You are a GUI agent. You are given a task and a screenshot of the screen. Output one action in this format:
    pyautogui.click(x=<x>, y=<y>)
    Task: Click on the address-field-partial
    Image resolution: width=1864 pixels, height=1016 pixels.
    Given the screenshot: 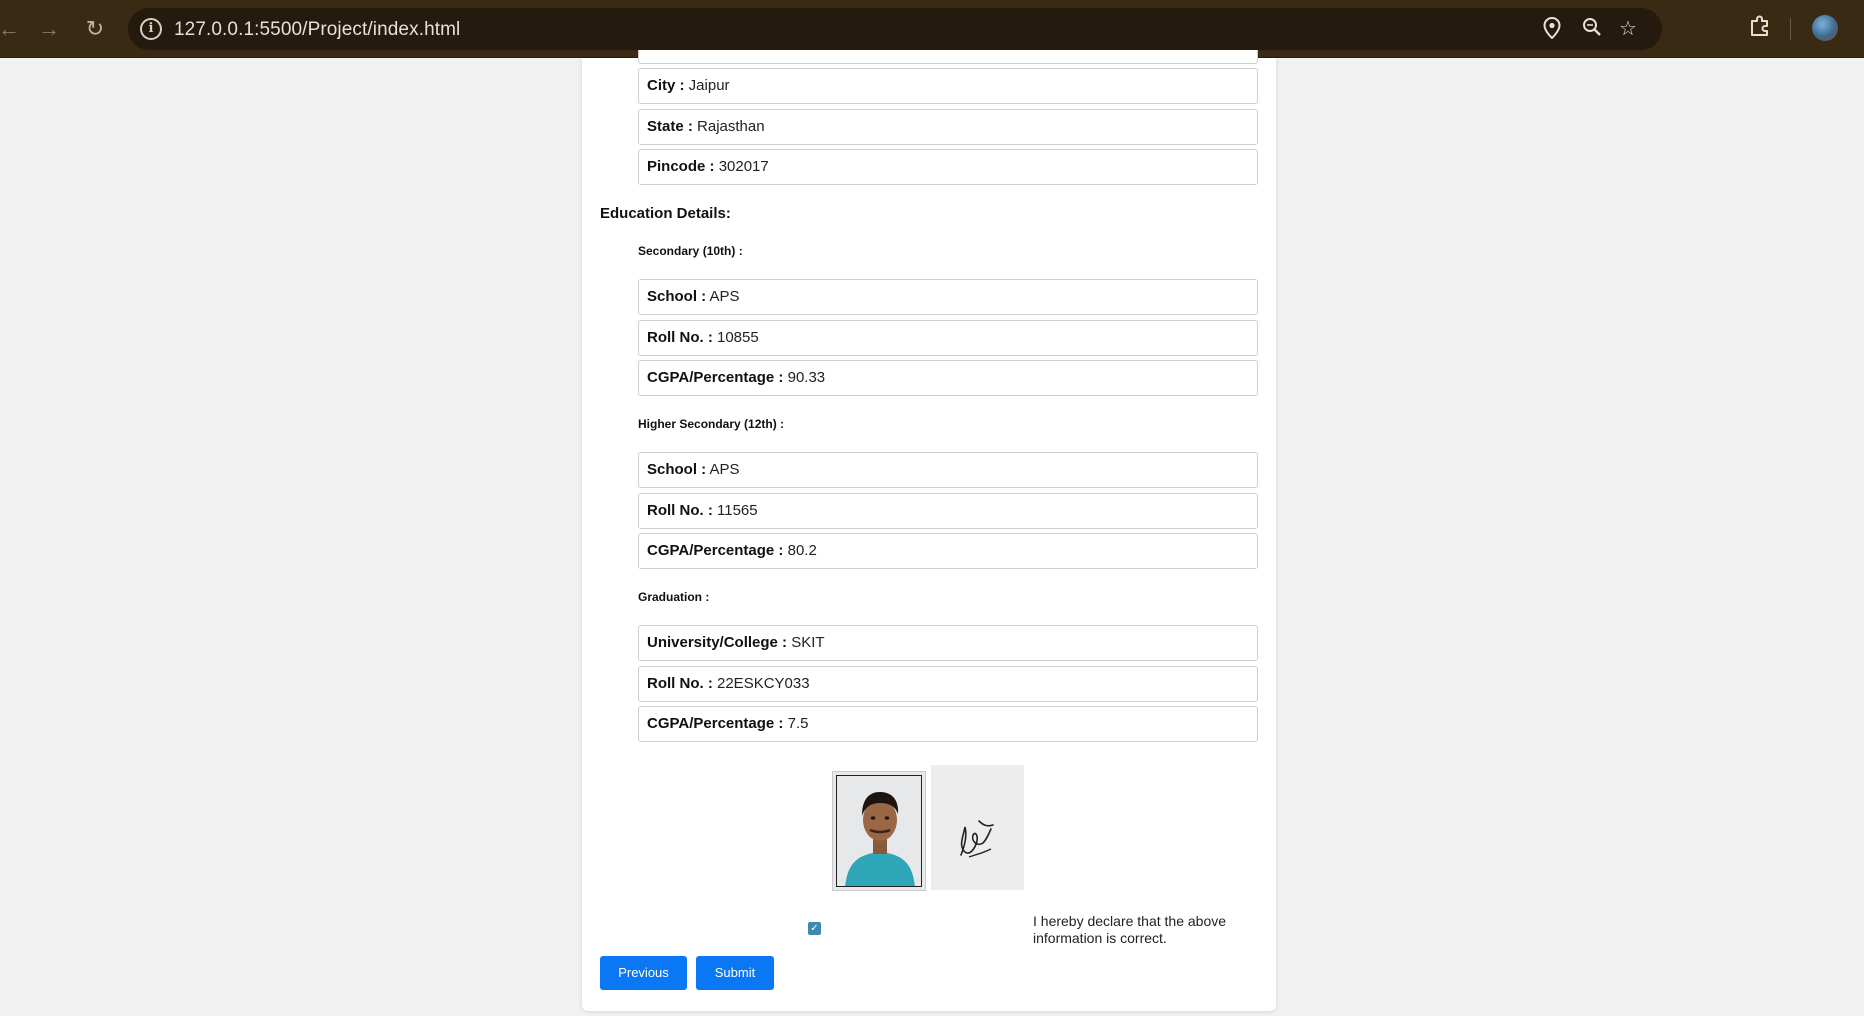 What is the action you would take?
    pyautogui.click(x=948, y=57)
    